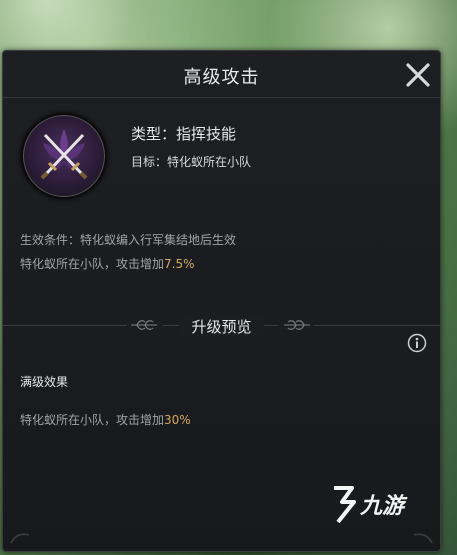  What do you see at coordinates (128, 240) in the screenshot?
I see `activation-condition: 生效条件：特化蚁编入行军集结地后生效` at bounding box center [128, 240].